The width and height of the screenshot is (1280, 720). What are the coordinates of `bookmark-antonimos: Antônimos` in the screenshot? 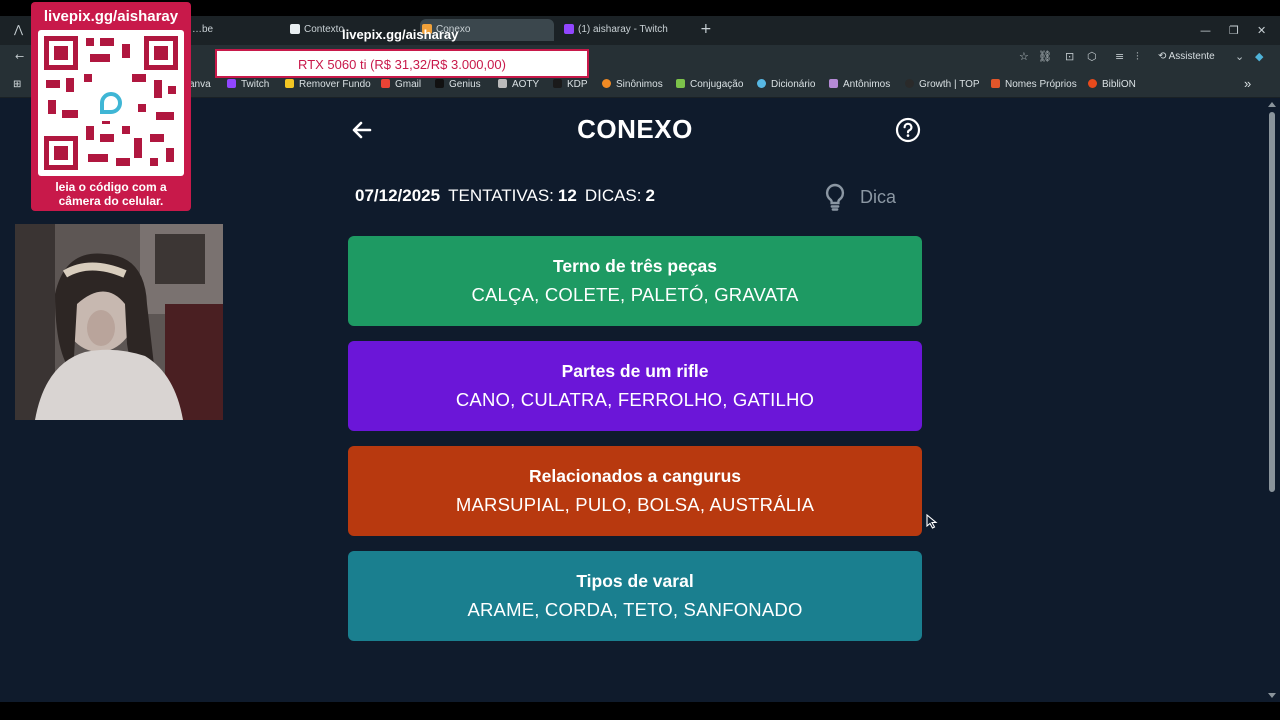 It's located at (859, 84).